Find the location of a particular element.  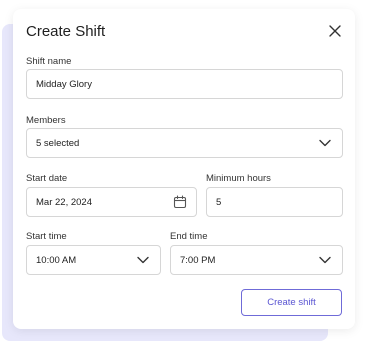

close-button is located at coordinates (335, 31).